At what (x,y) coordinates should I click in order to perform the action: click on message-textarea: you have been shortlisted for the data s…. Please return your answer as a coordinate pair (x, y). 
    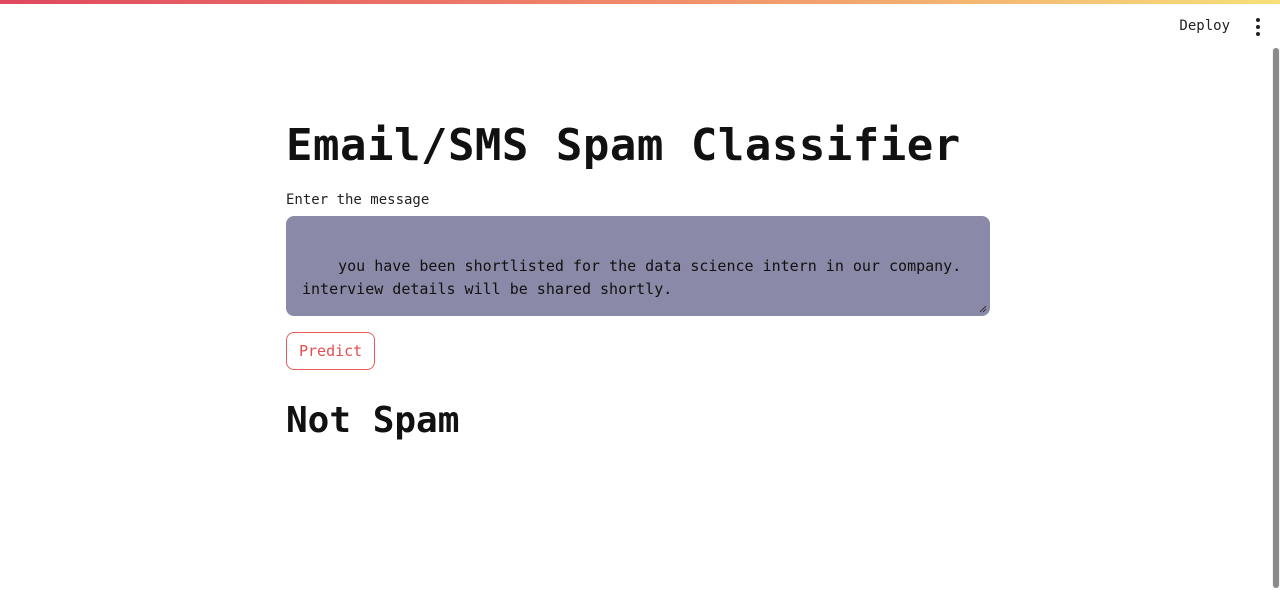
    Looking at the image, I should click on (638, 266).